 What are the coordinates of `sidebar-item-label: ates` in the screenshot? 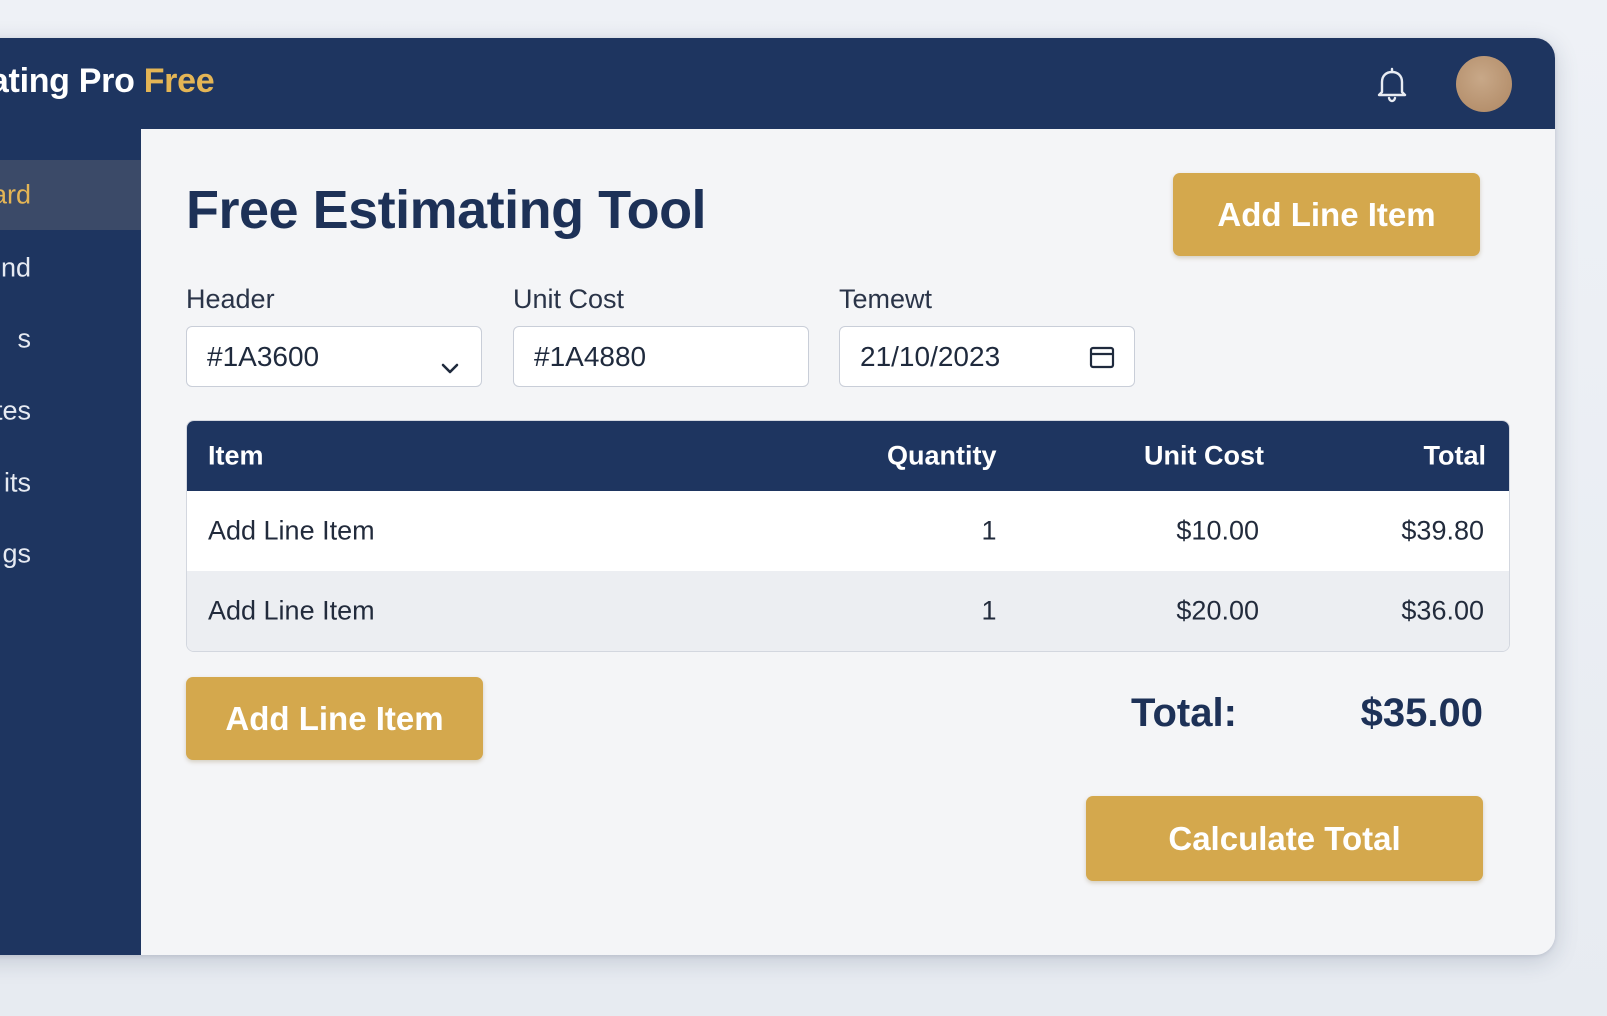 It's located at (15, 410).